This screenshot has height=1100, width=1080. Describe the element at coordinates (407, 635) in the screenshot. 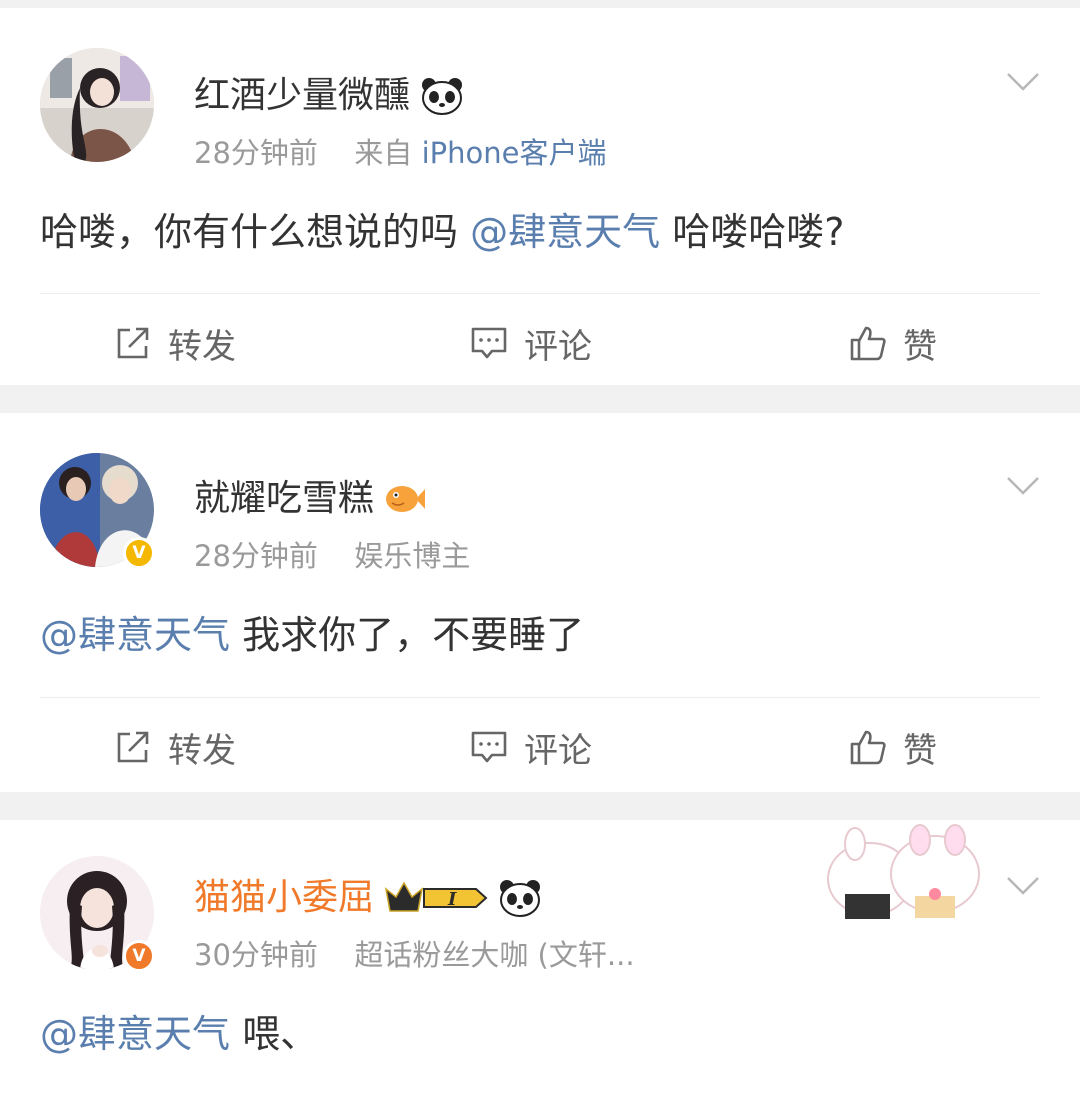

I see `content-text: 我求你了，不要睡了` at that location.